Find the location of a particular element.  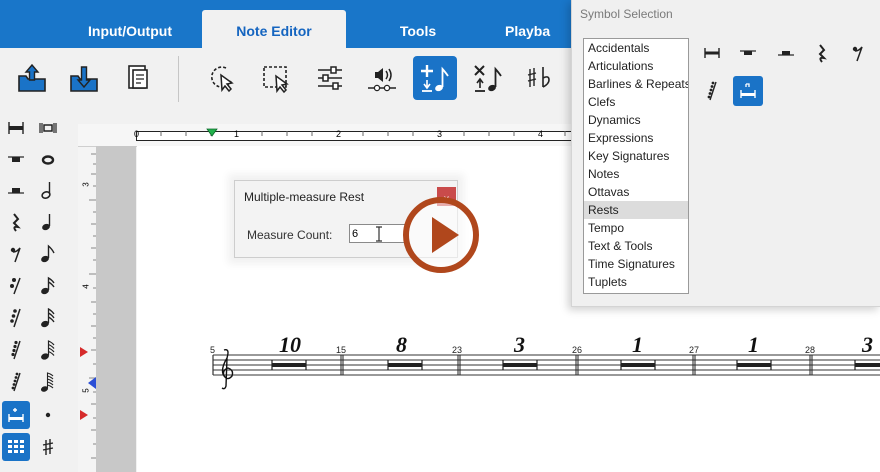

category-ottavas: Ottavas is located at coordinates (636, 192).